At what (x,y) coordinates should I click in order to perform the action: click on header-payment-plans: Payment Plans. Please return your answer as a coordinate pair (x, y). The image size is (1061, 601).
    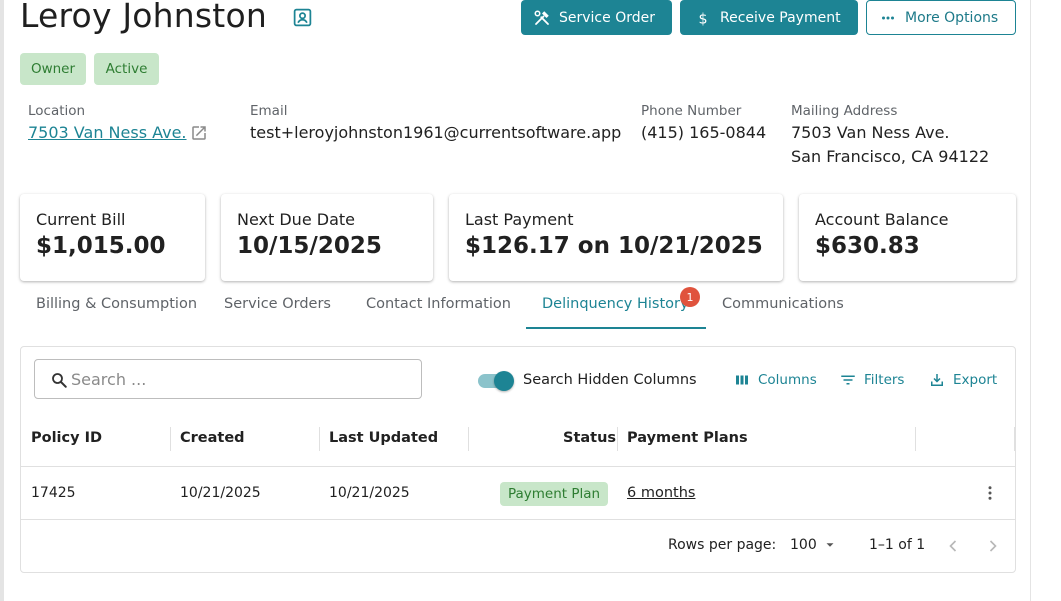
    Looking at the image, I should click on (687, 438).